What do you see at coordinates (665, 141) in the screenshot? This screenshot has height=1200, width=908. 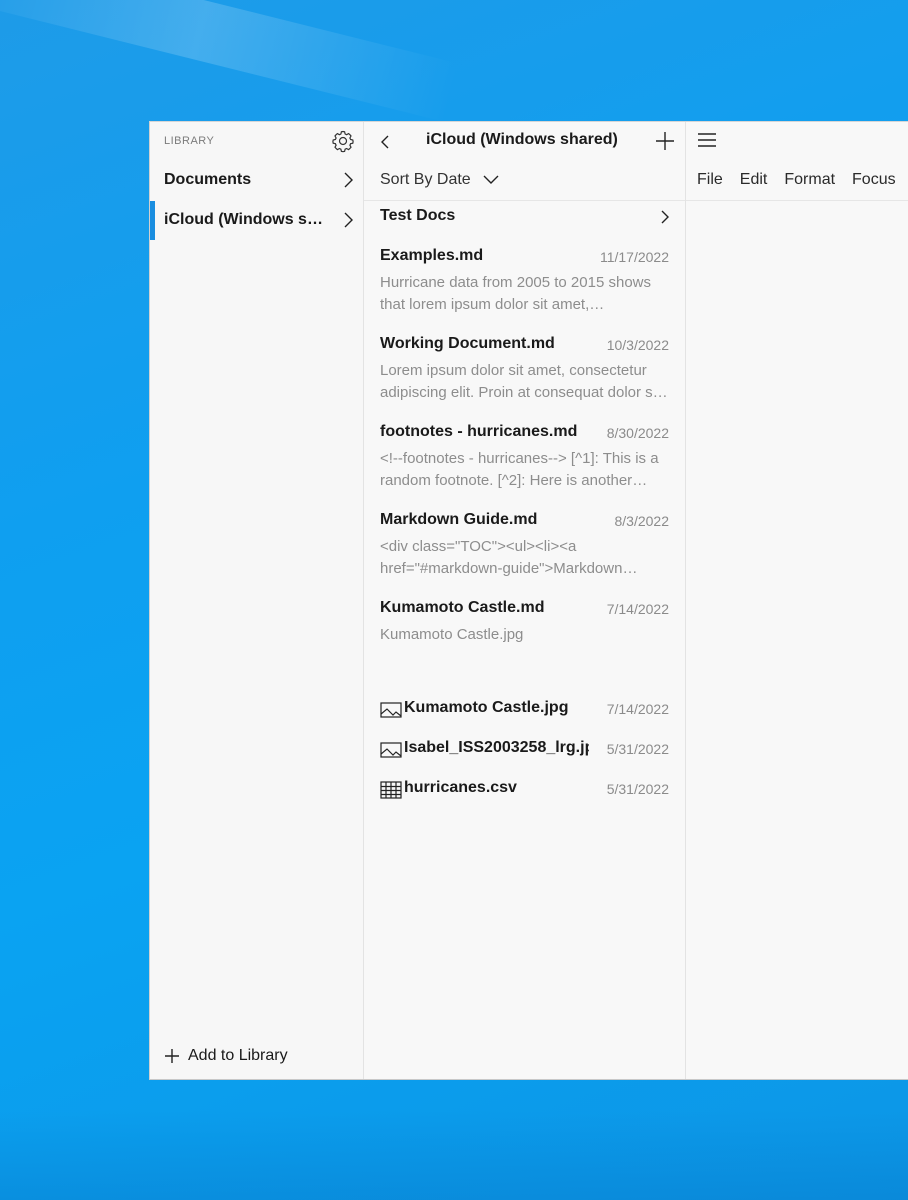 I see `new-document-plus-icon` at bounding box center [665, 141].